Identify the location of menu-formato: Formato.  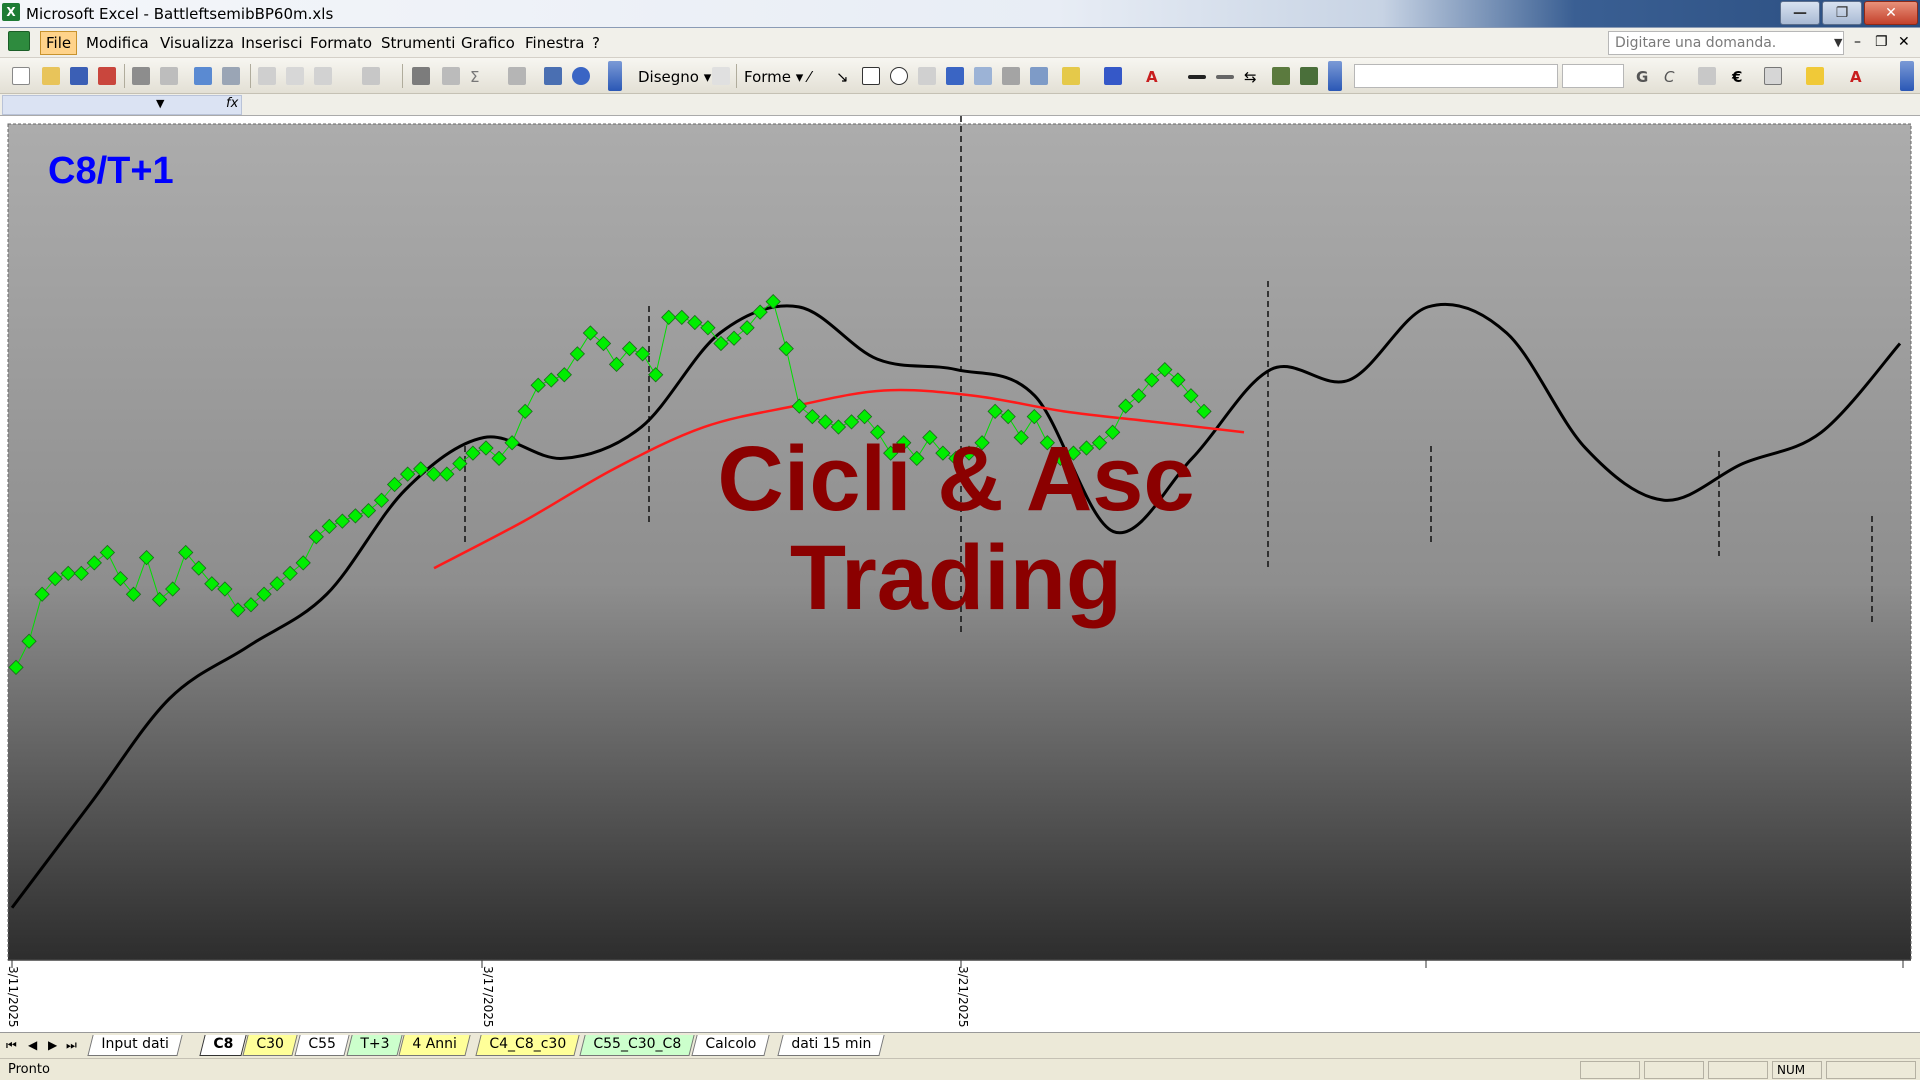
(341, 43).